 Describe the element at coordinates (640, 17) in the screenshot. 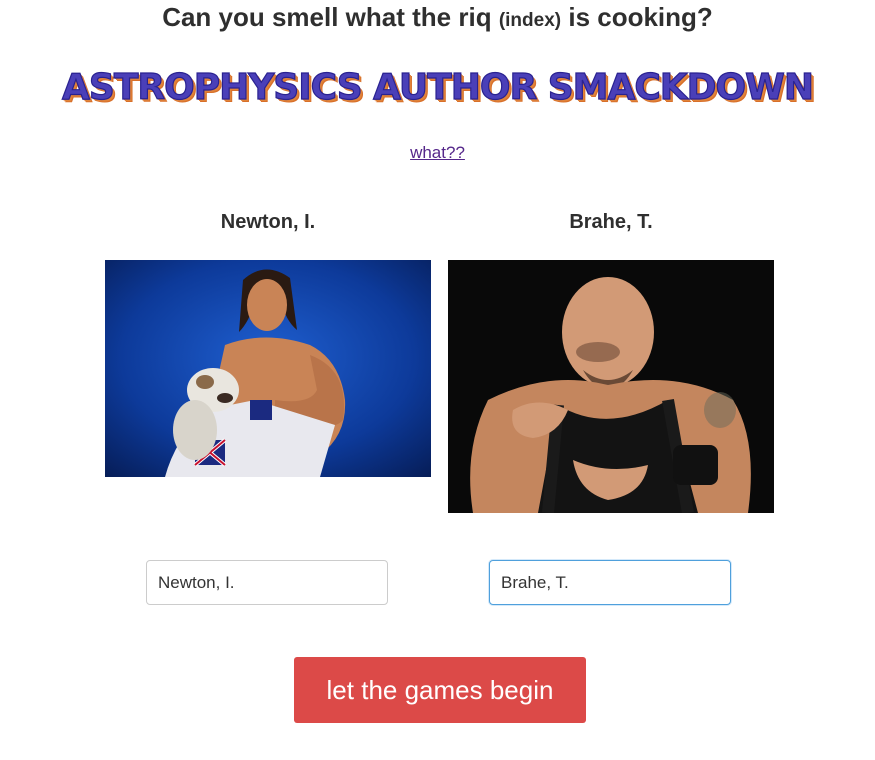

I see `tagline-end: is cooking?` at that location.